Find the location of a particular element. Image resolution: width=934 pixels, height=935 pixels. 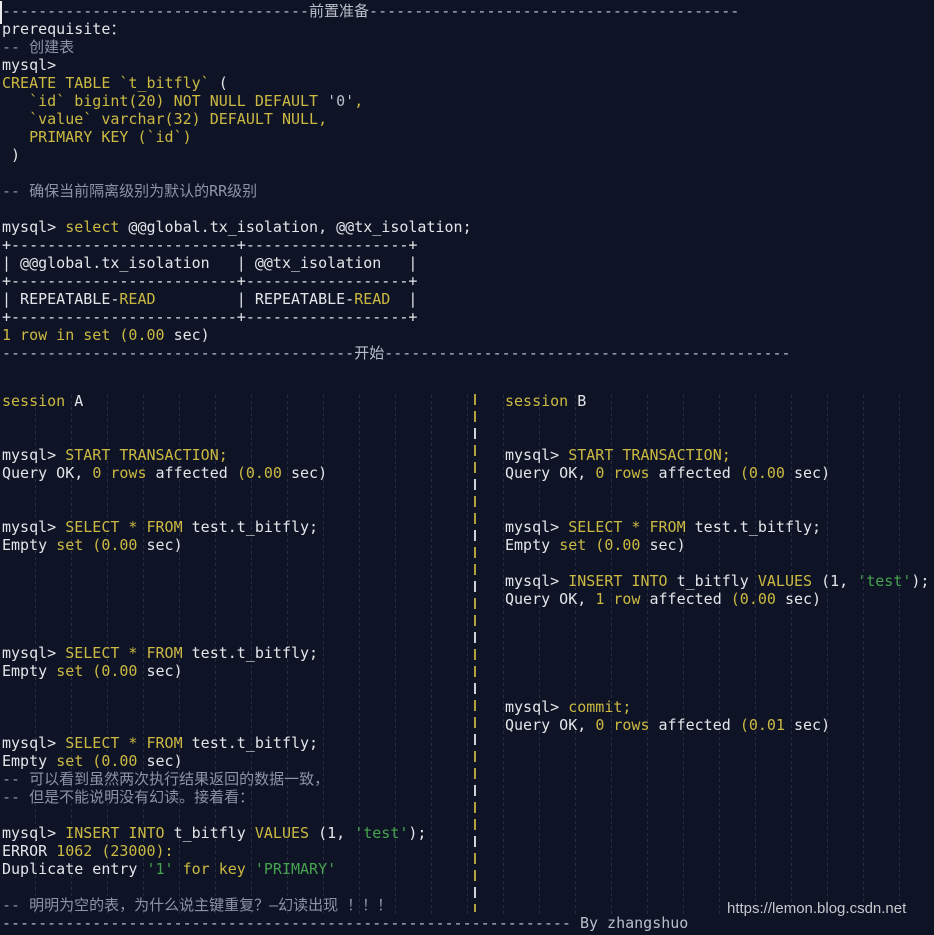

text-segment: -- 但是不能说明没有幻读。接着看： is located at coordinates (128, 797).